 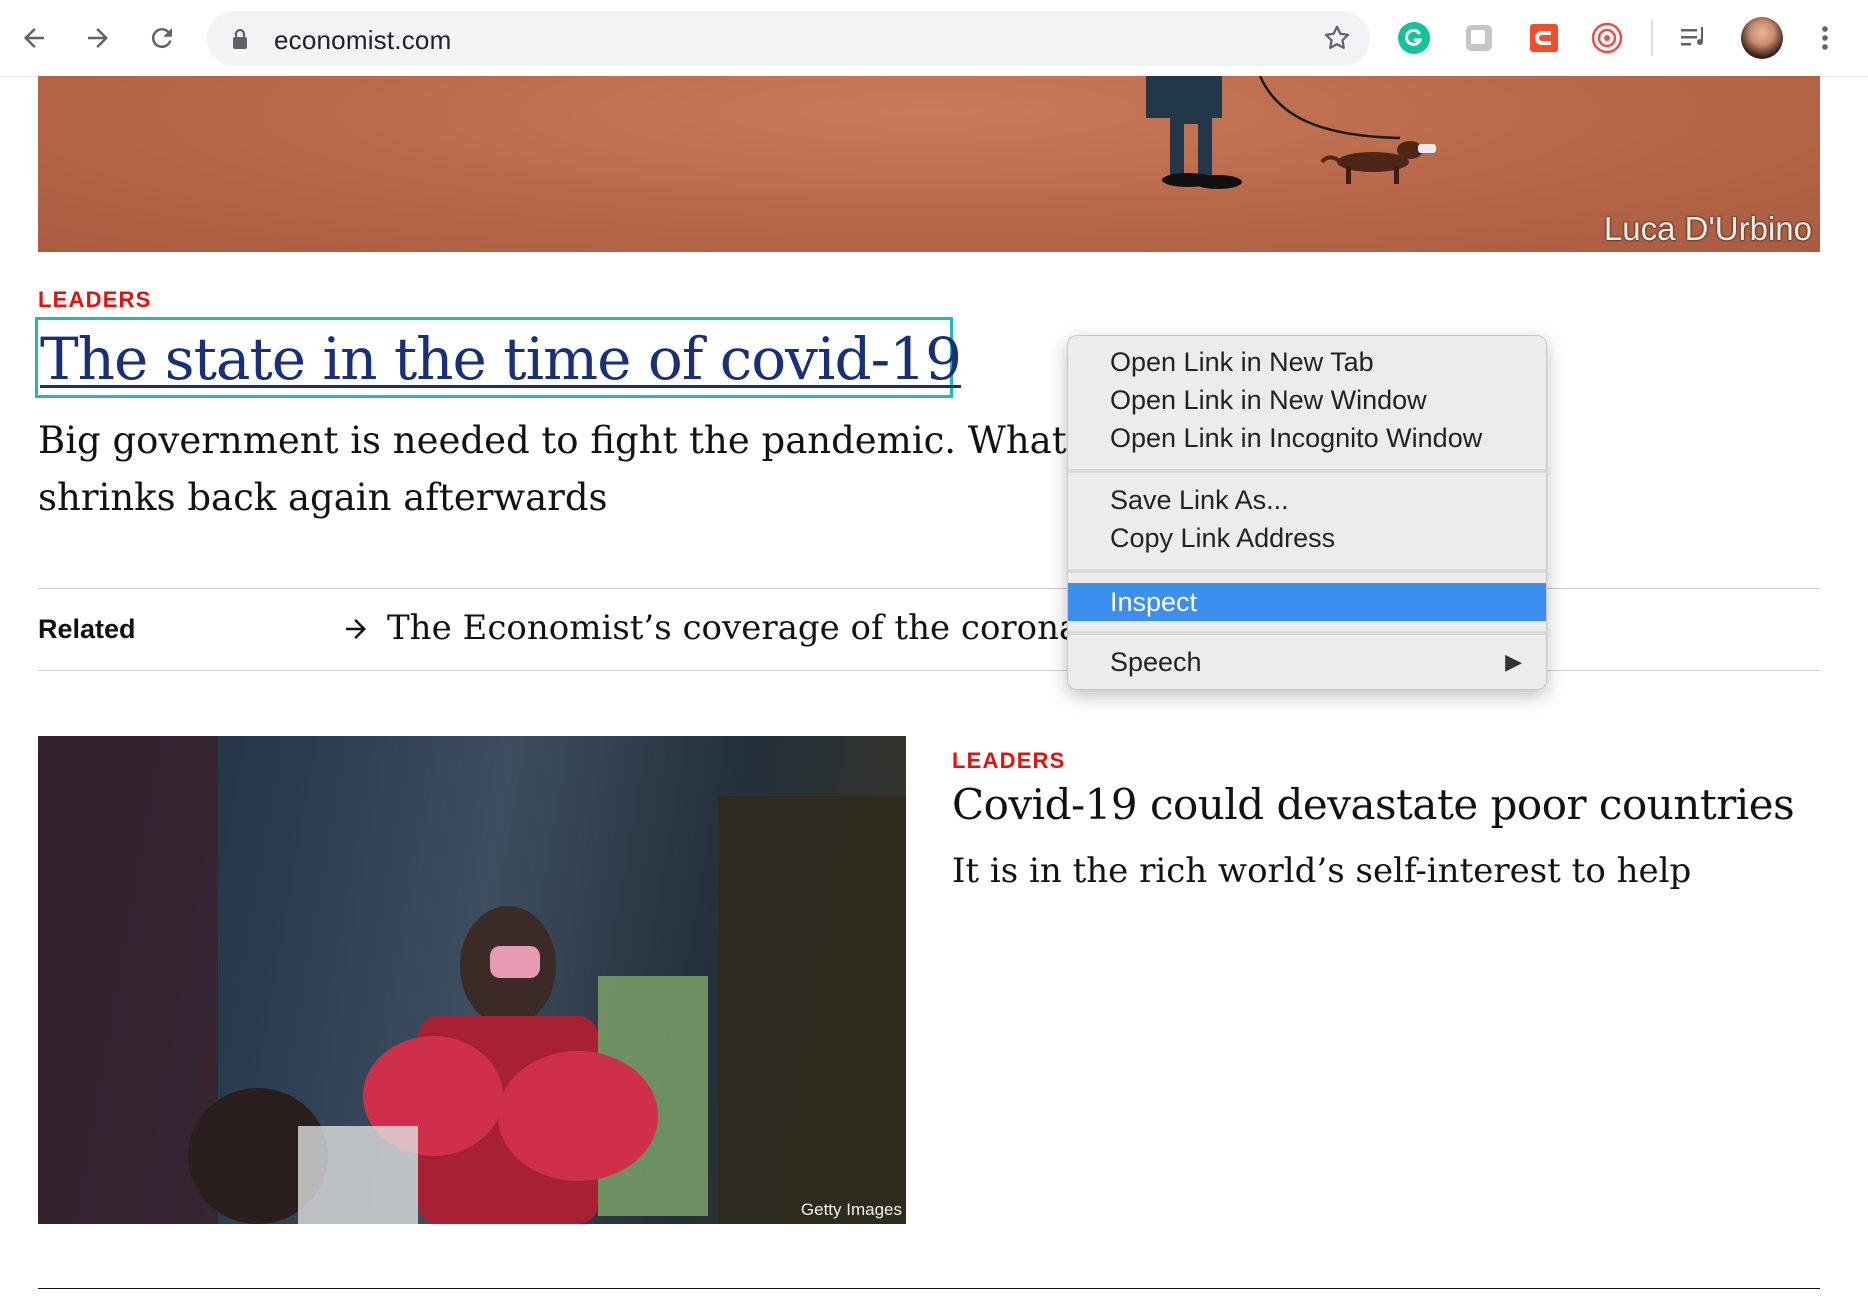 I want to click on reload-button, so click(x=162, y=38).